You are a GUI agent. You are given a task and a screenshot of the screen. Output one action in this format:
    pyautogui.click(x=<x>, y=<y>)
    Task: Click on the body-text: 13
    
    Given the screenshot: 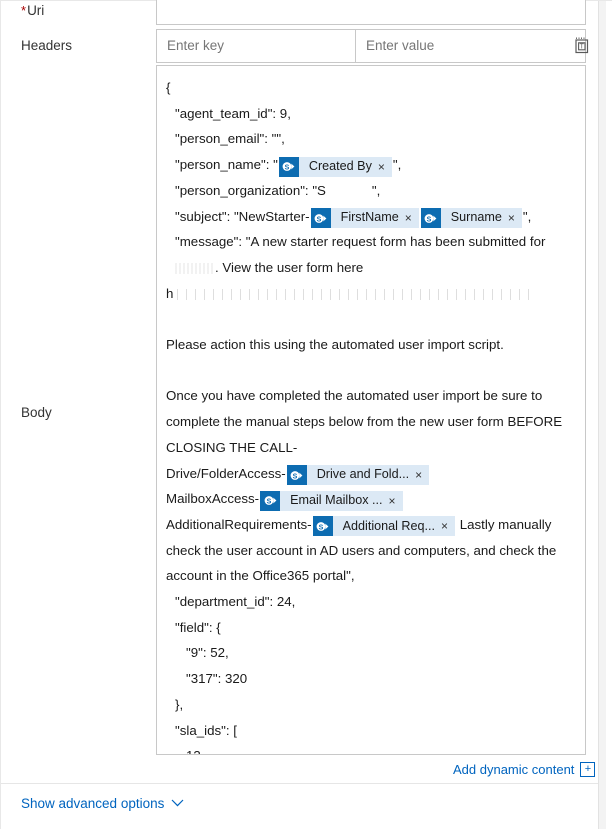 What is the action you would take?
    pyautogui.click(x=193, y=751)
    